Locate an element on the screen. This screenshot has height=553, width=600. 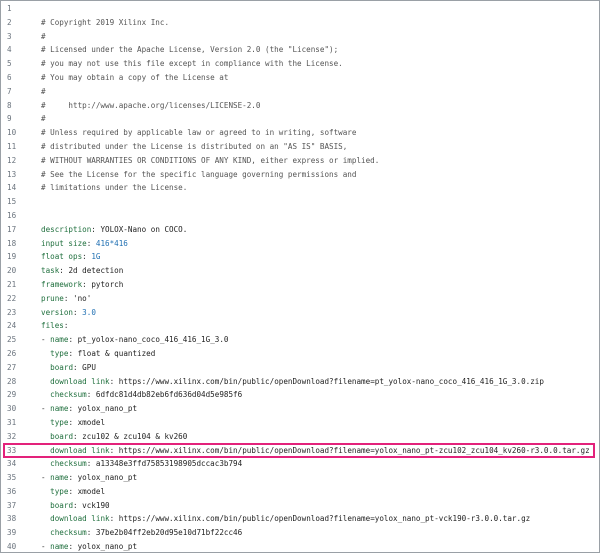
line-number: 6 is located at coordinates (9, 77).